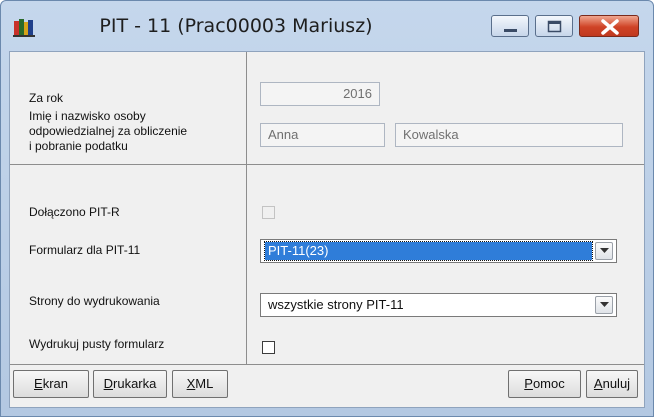 Image resolution: width=654 pixels, height=417 pixels. Describe the element at coordinates (438, 305) in the screenshot. I see `pages-select: wszystkie strony PIT-11` at that location.